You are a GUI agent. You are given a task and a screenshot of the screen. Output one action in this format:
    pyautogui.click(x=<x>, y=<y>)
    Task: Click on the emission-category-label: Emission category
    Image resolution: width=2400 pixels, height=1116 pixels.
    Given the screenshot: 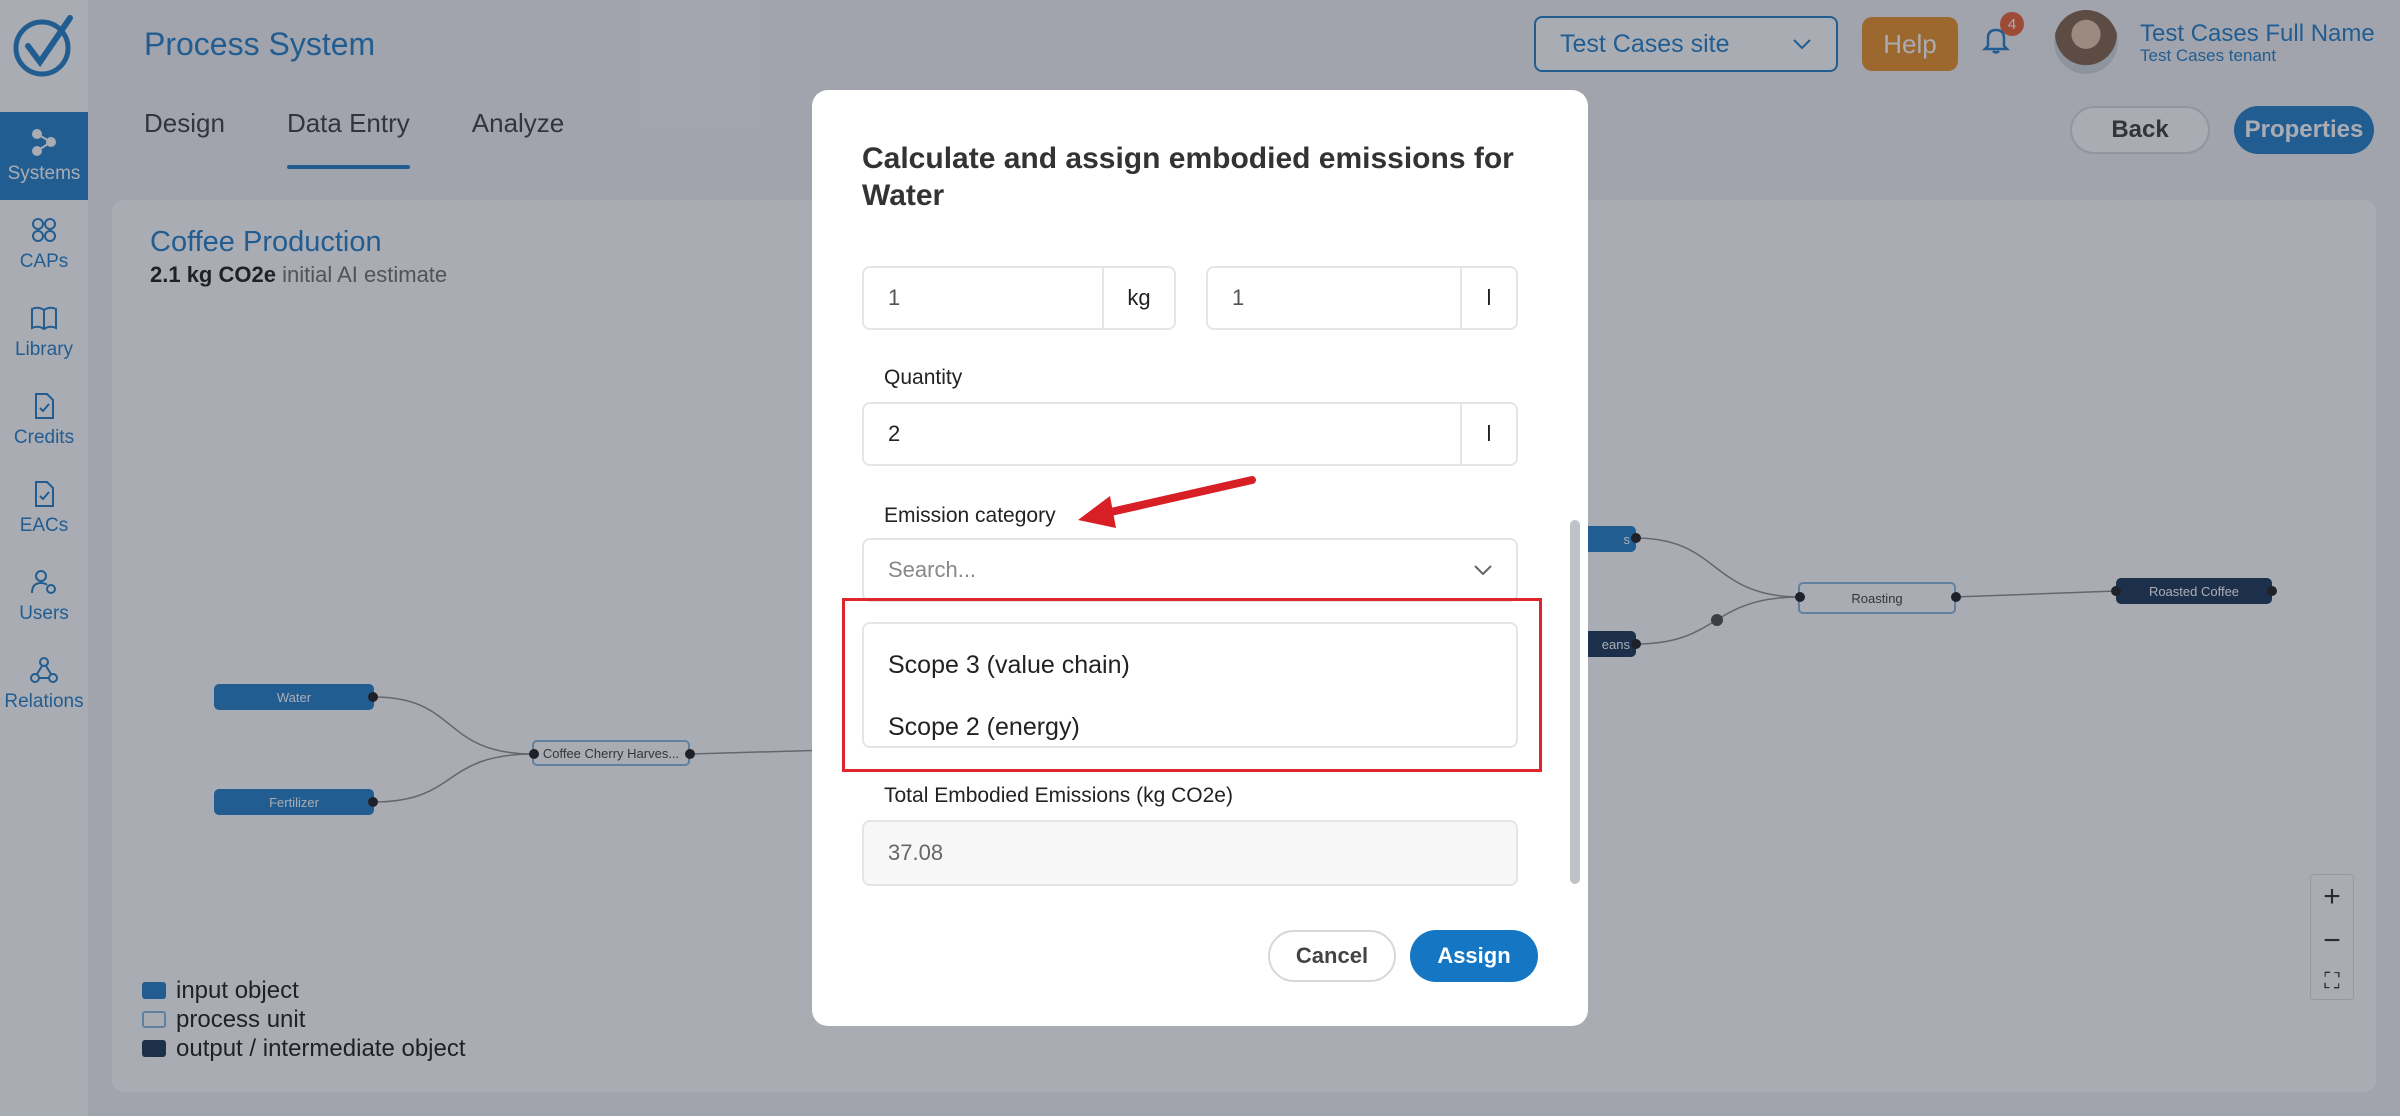 What is the action you would take?
    pyautogui.click(x=970, y=515)
    